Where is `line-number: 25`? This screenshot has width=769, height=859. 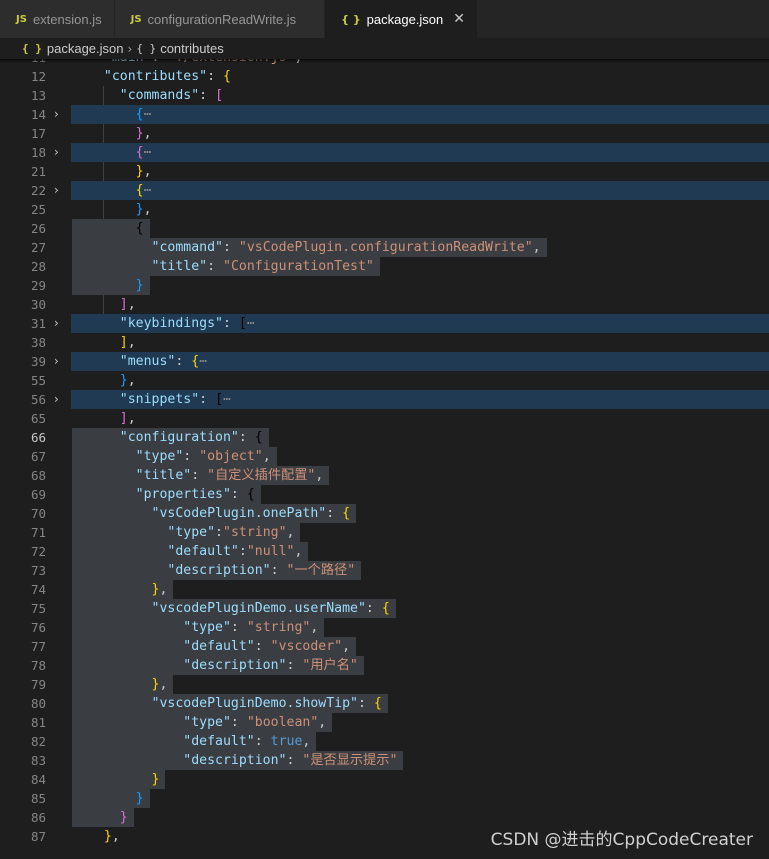 line-number: 25 is located at coordinates (38, 209).